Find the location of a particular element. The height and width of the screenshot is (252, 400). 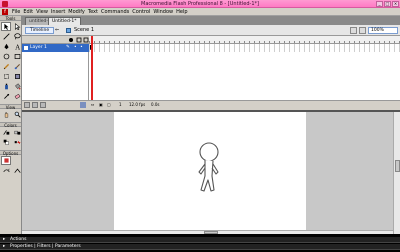

pencil-icon: ✎ is located at coordinates (68, 47).